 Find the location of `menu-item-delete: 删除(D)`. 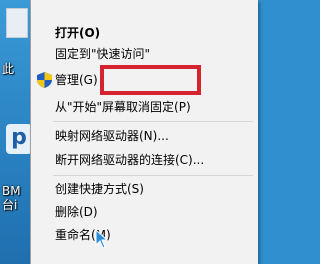

menu-item-delete: 删除(D) is located at coordinates (145, 212).